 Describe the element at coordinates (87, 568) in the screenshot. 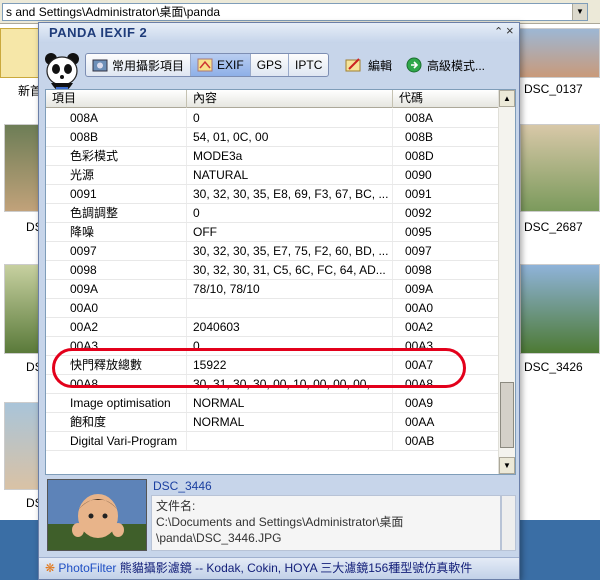

I see `footer-brand: PhotoFilter` at that location.